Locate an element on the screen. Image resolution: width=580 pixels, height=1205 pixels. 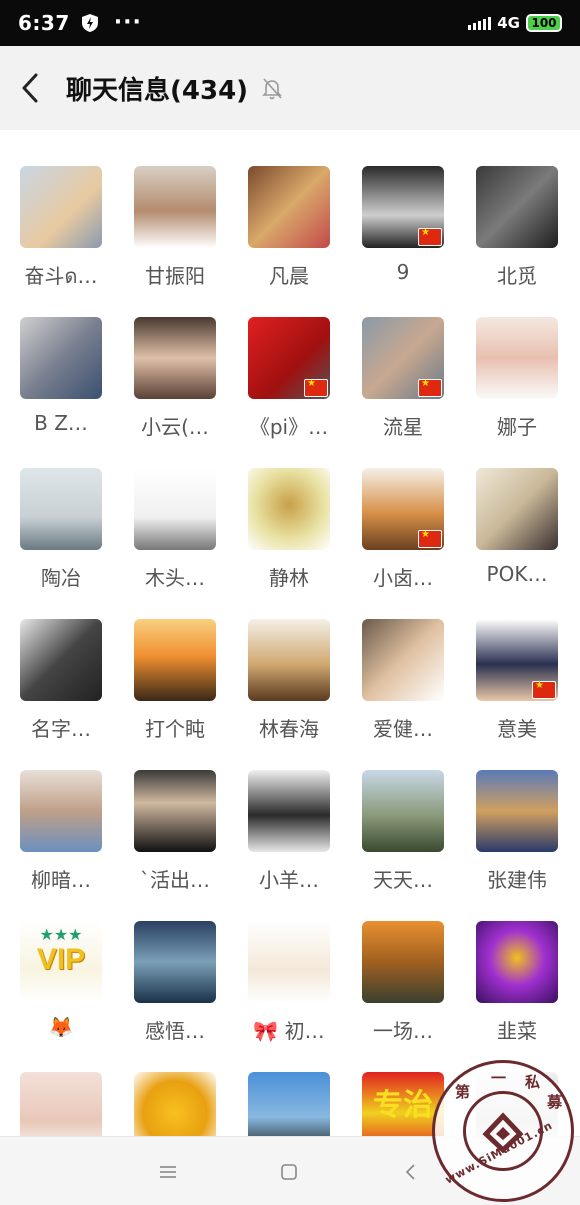
member-item: 娜子 is located at coordinates (517, 387).